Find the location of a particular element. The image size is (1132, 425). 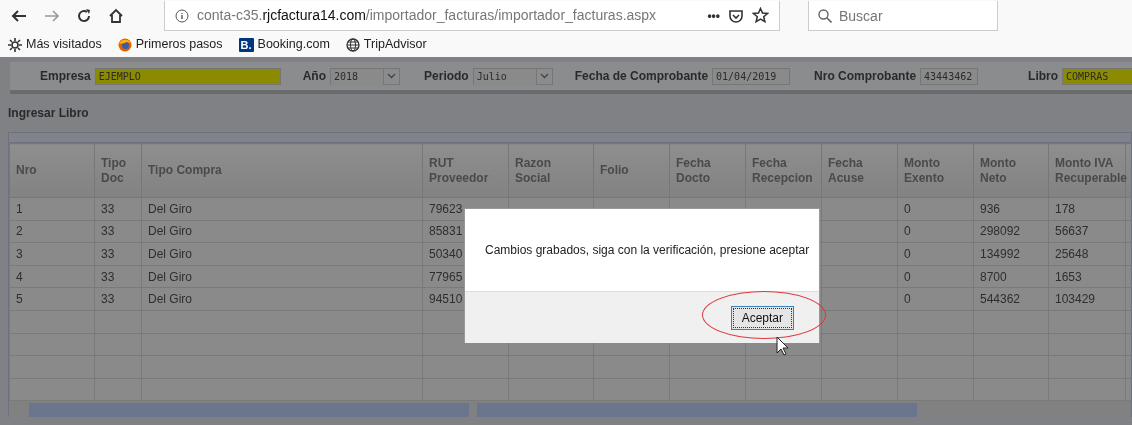

globe-icon is located at coordinates (352, 44).